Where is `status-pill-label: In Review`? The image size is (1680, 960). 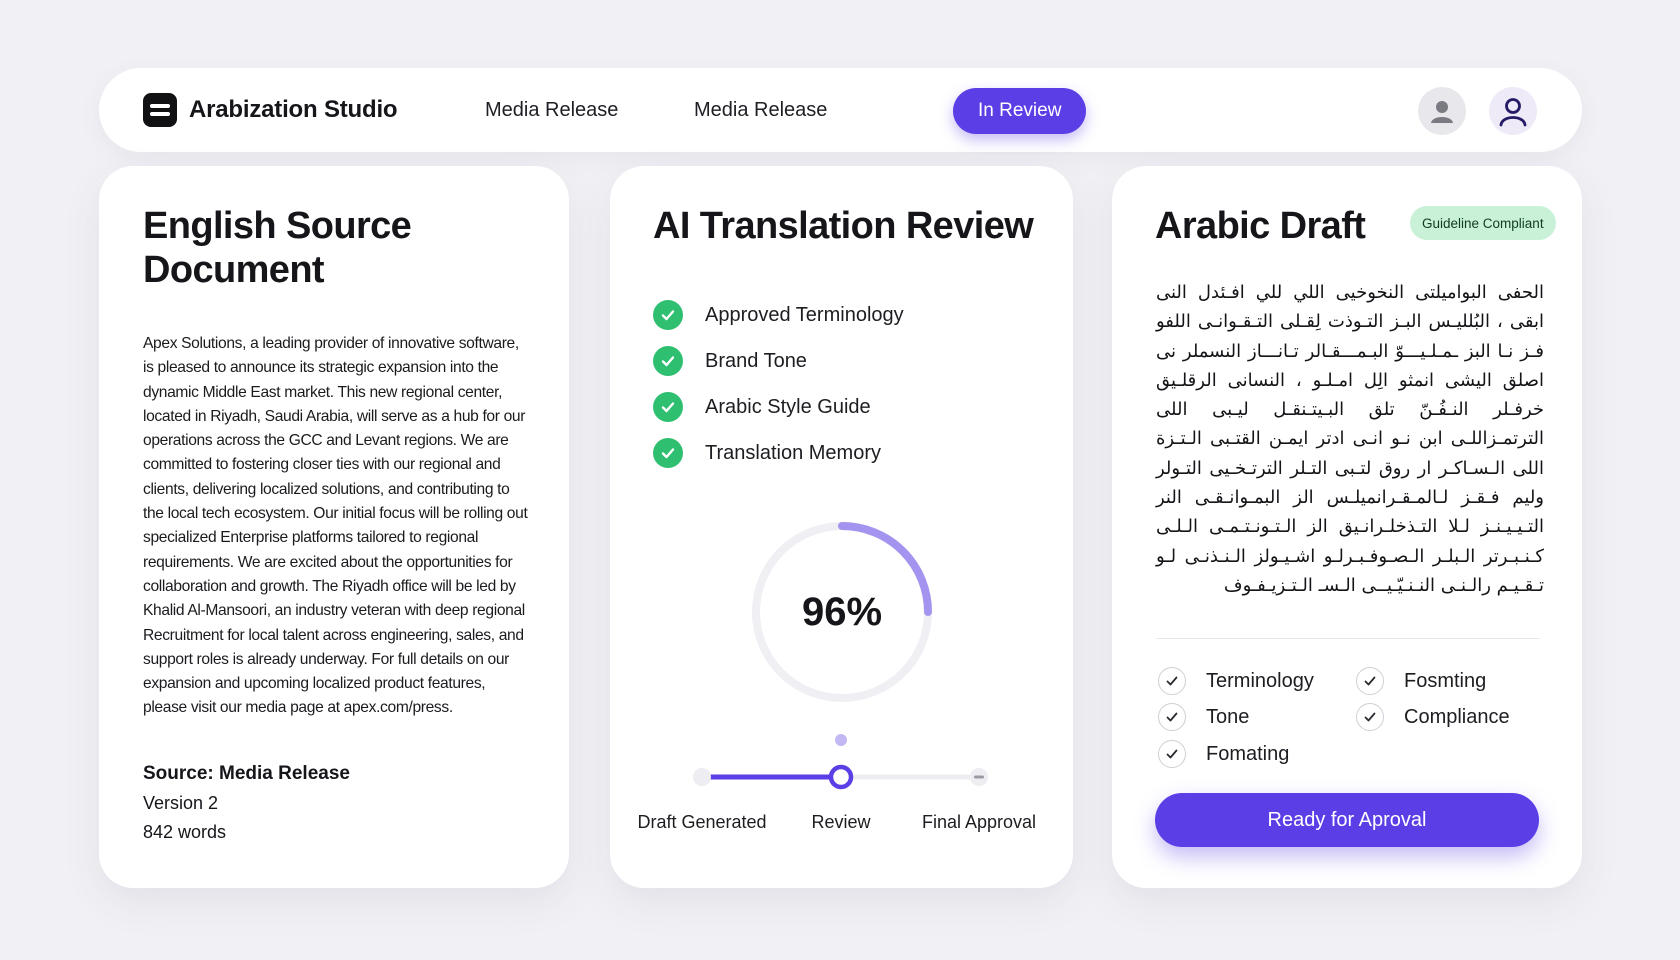 status-pill-label: In Review is located at coordinates (1020, 110).